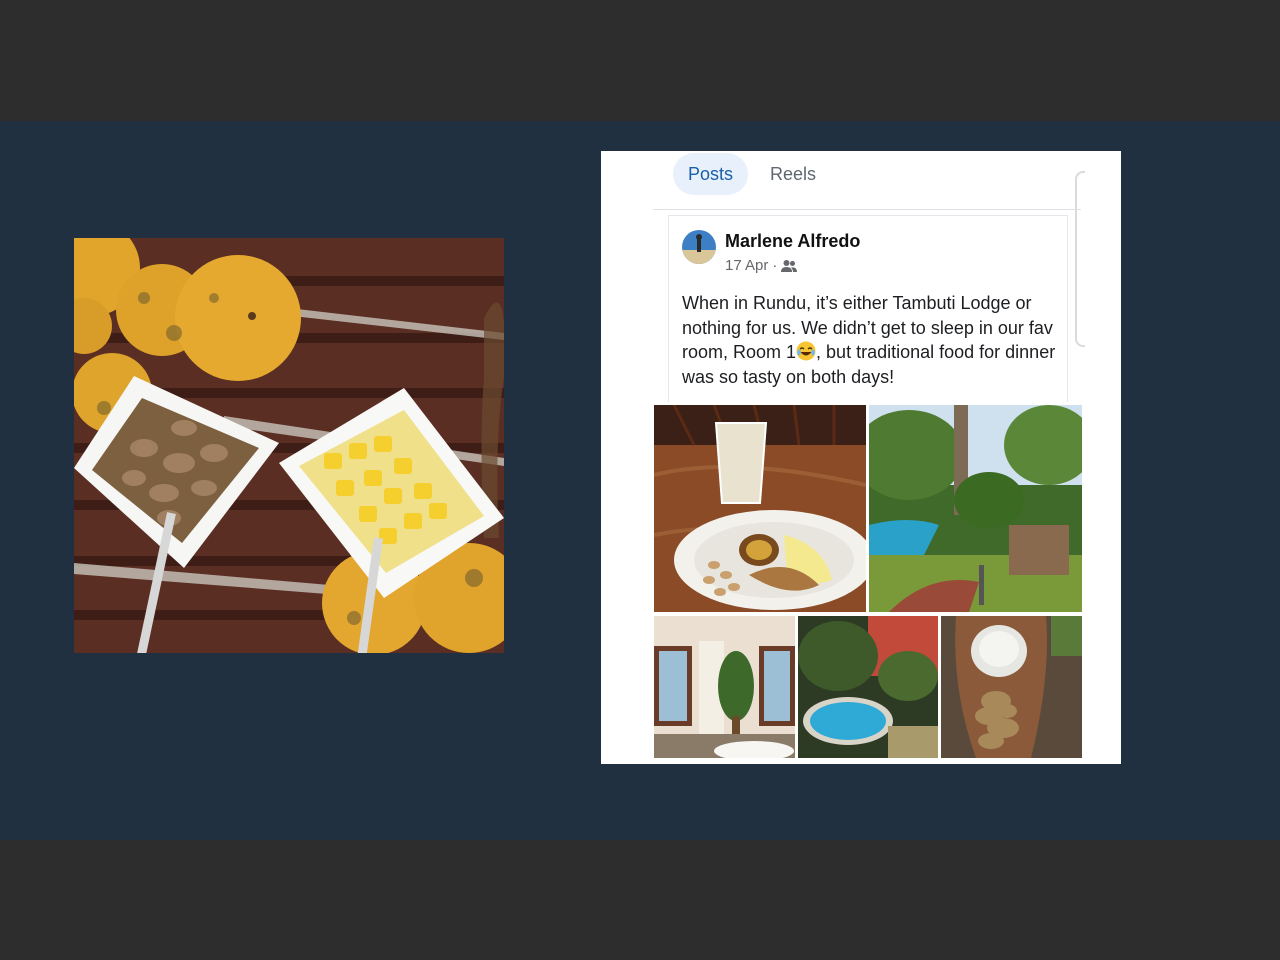 Image resolution: width=1280 pixels, height=960 pixels. Describe the element at coordinates (975, 508) in the screenshot. I see `post-photo-garden-pool` at that location.